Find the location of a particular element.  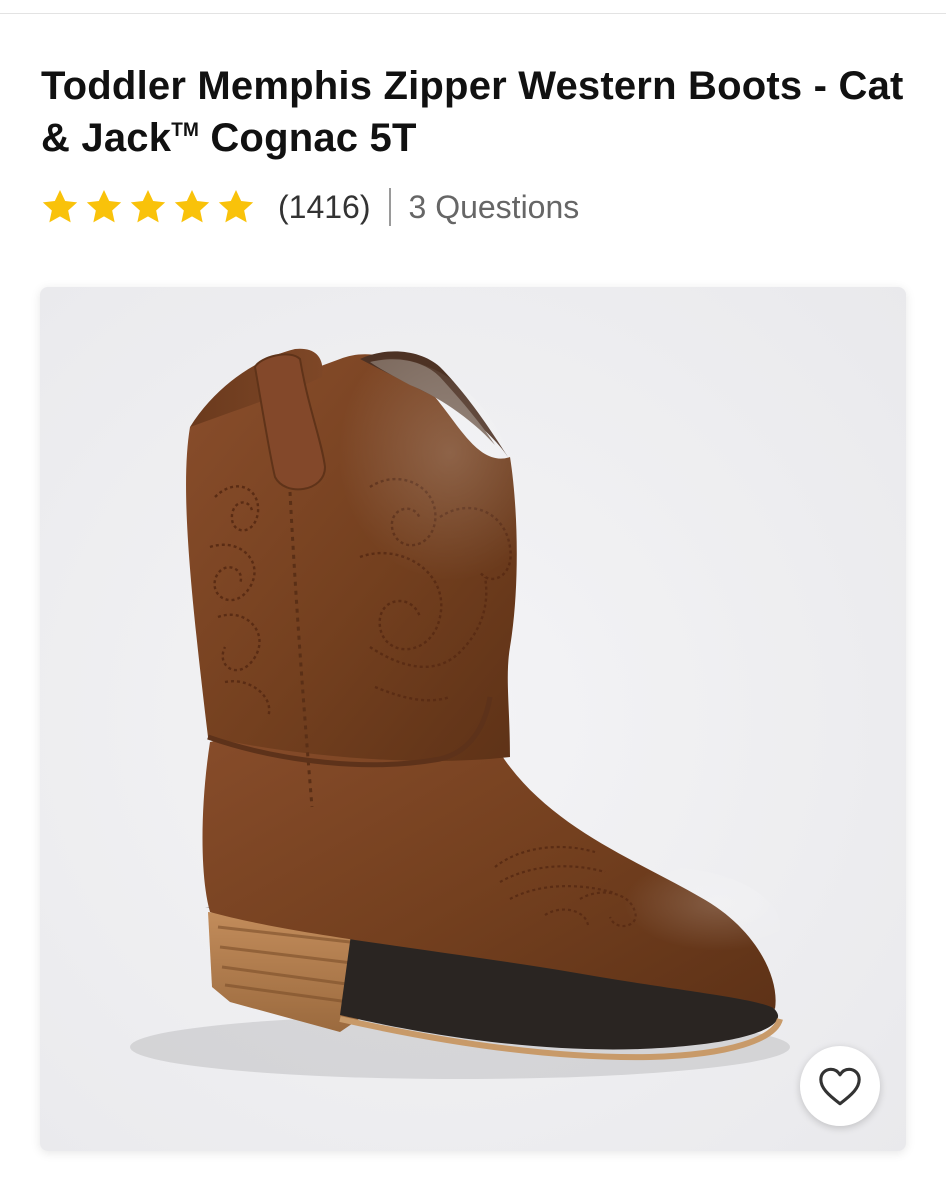

rating-row: (1416) 3 Questions is located at coordinates (309, 207).